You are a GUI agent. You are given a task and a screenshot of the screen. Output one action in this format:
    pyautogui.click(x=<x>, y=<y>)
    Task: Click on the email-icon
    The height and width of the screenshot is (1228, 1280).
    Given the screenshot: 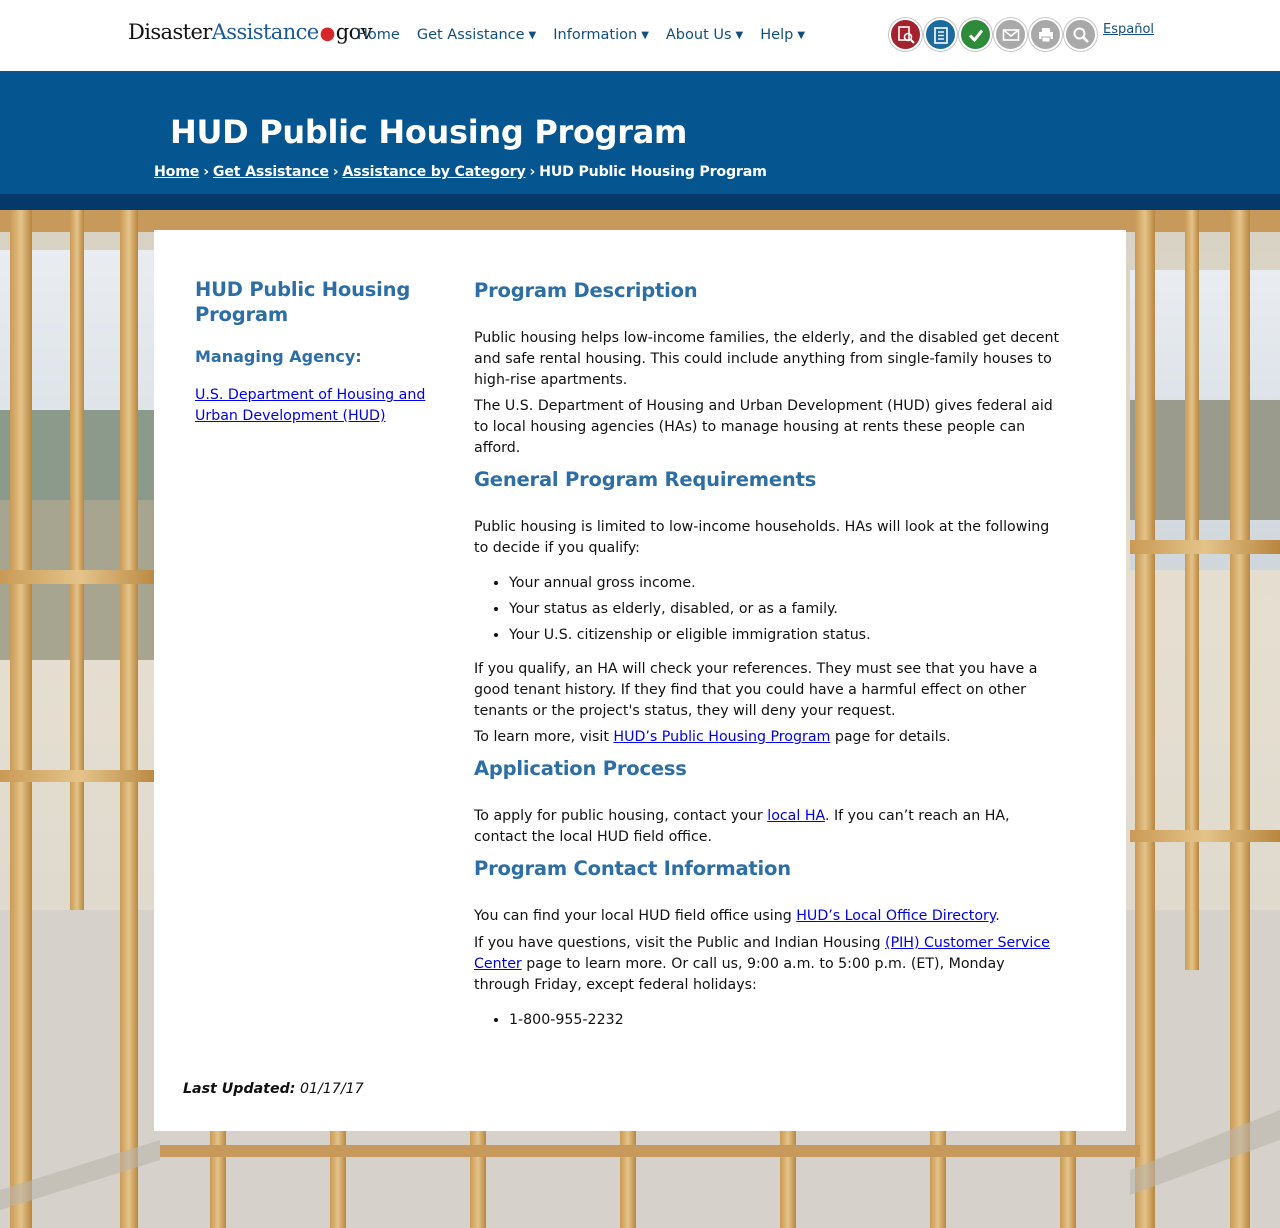 What is the action you would take?
    pyautogui.click(x=1010, y=34)
    